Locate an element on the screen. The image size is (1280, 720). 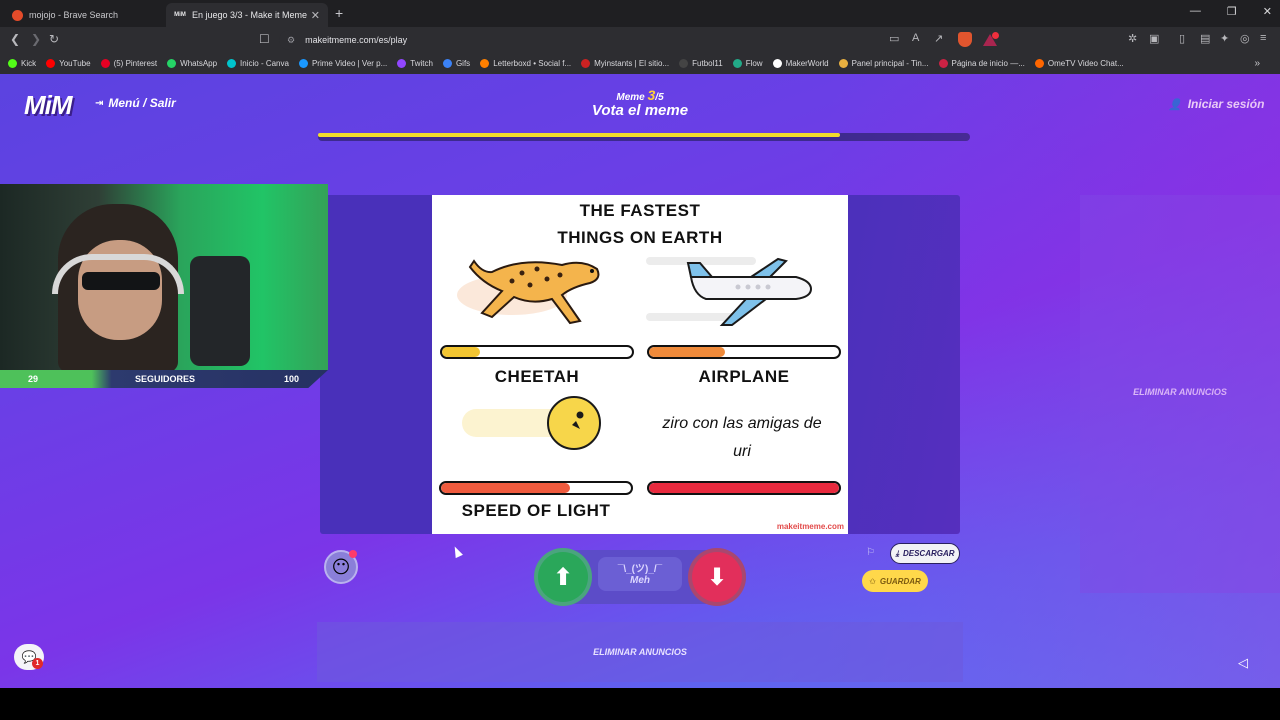
airplane-speed-fill is located at coordinates (687, 352).